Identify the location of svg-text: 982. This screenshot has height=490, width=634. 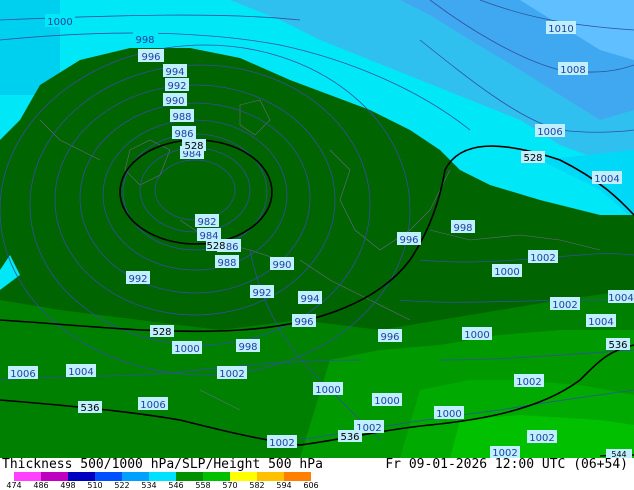
(206, 222).